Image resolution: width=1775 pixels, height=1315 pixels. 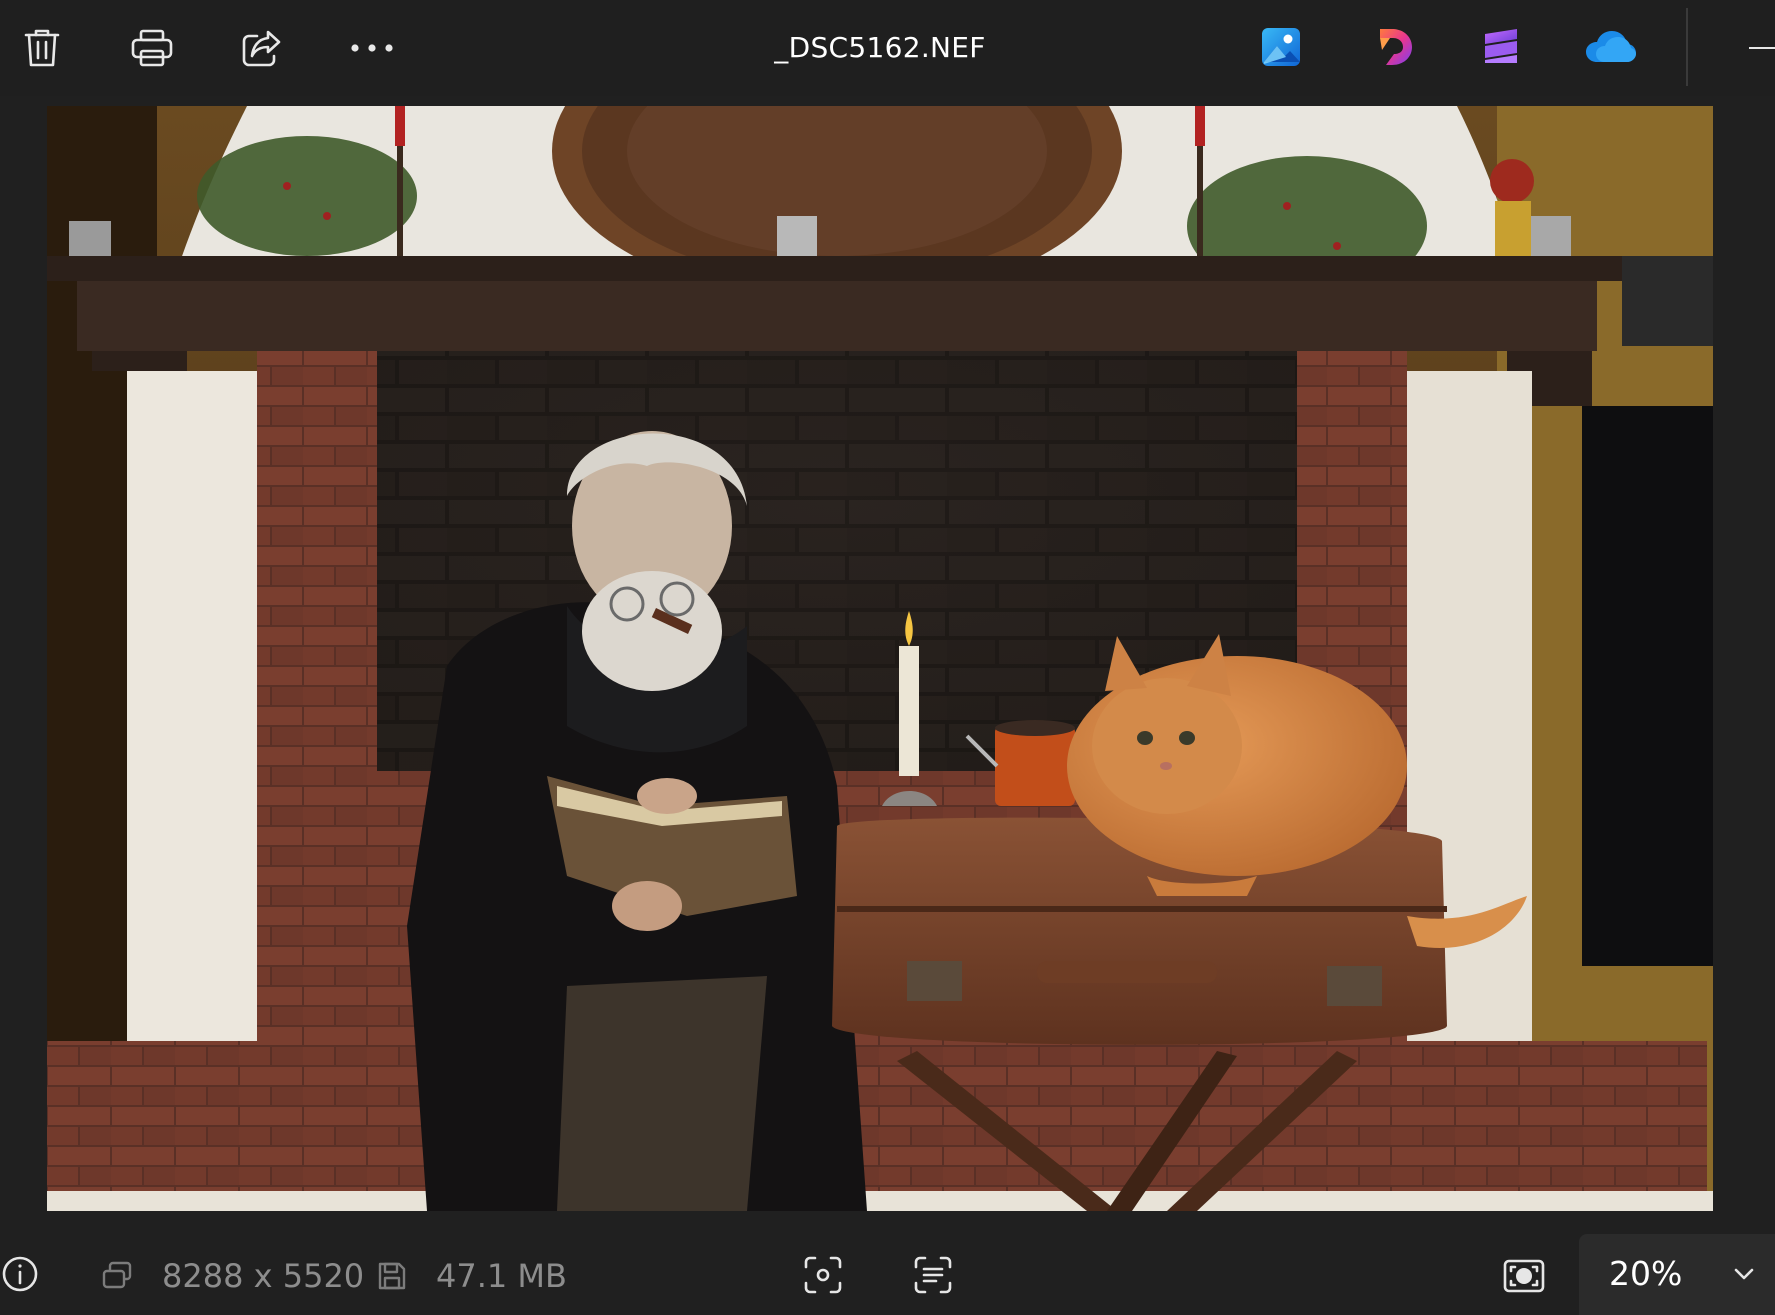 I want to click on trash-icon, so click(x=42, y=48).